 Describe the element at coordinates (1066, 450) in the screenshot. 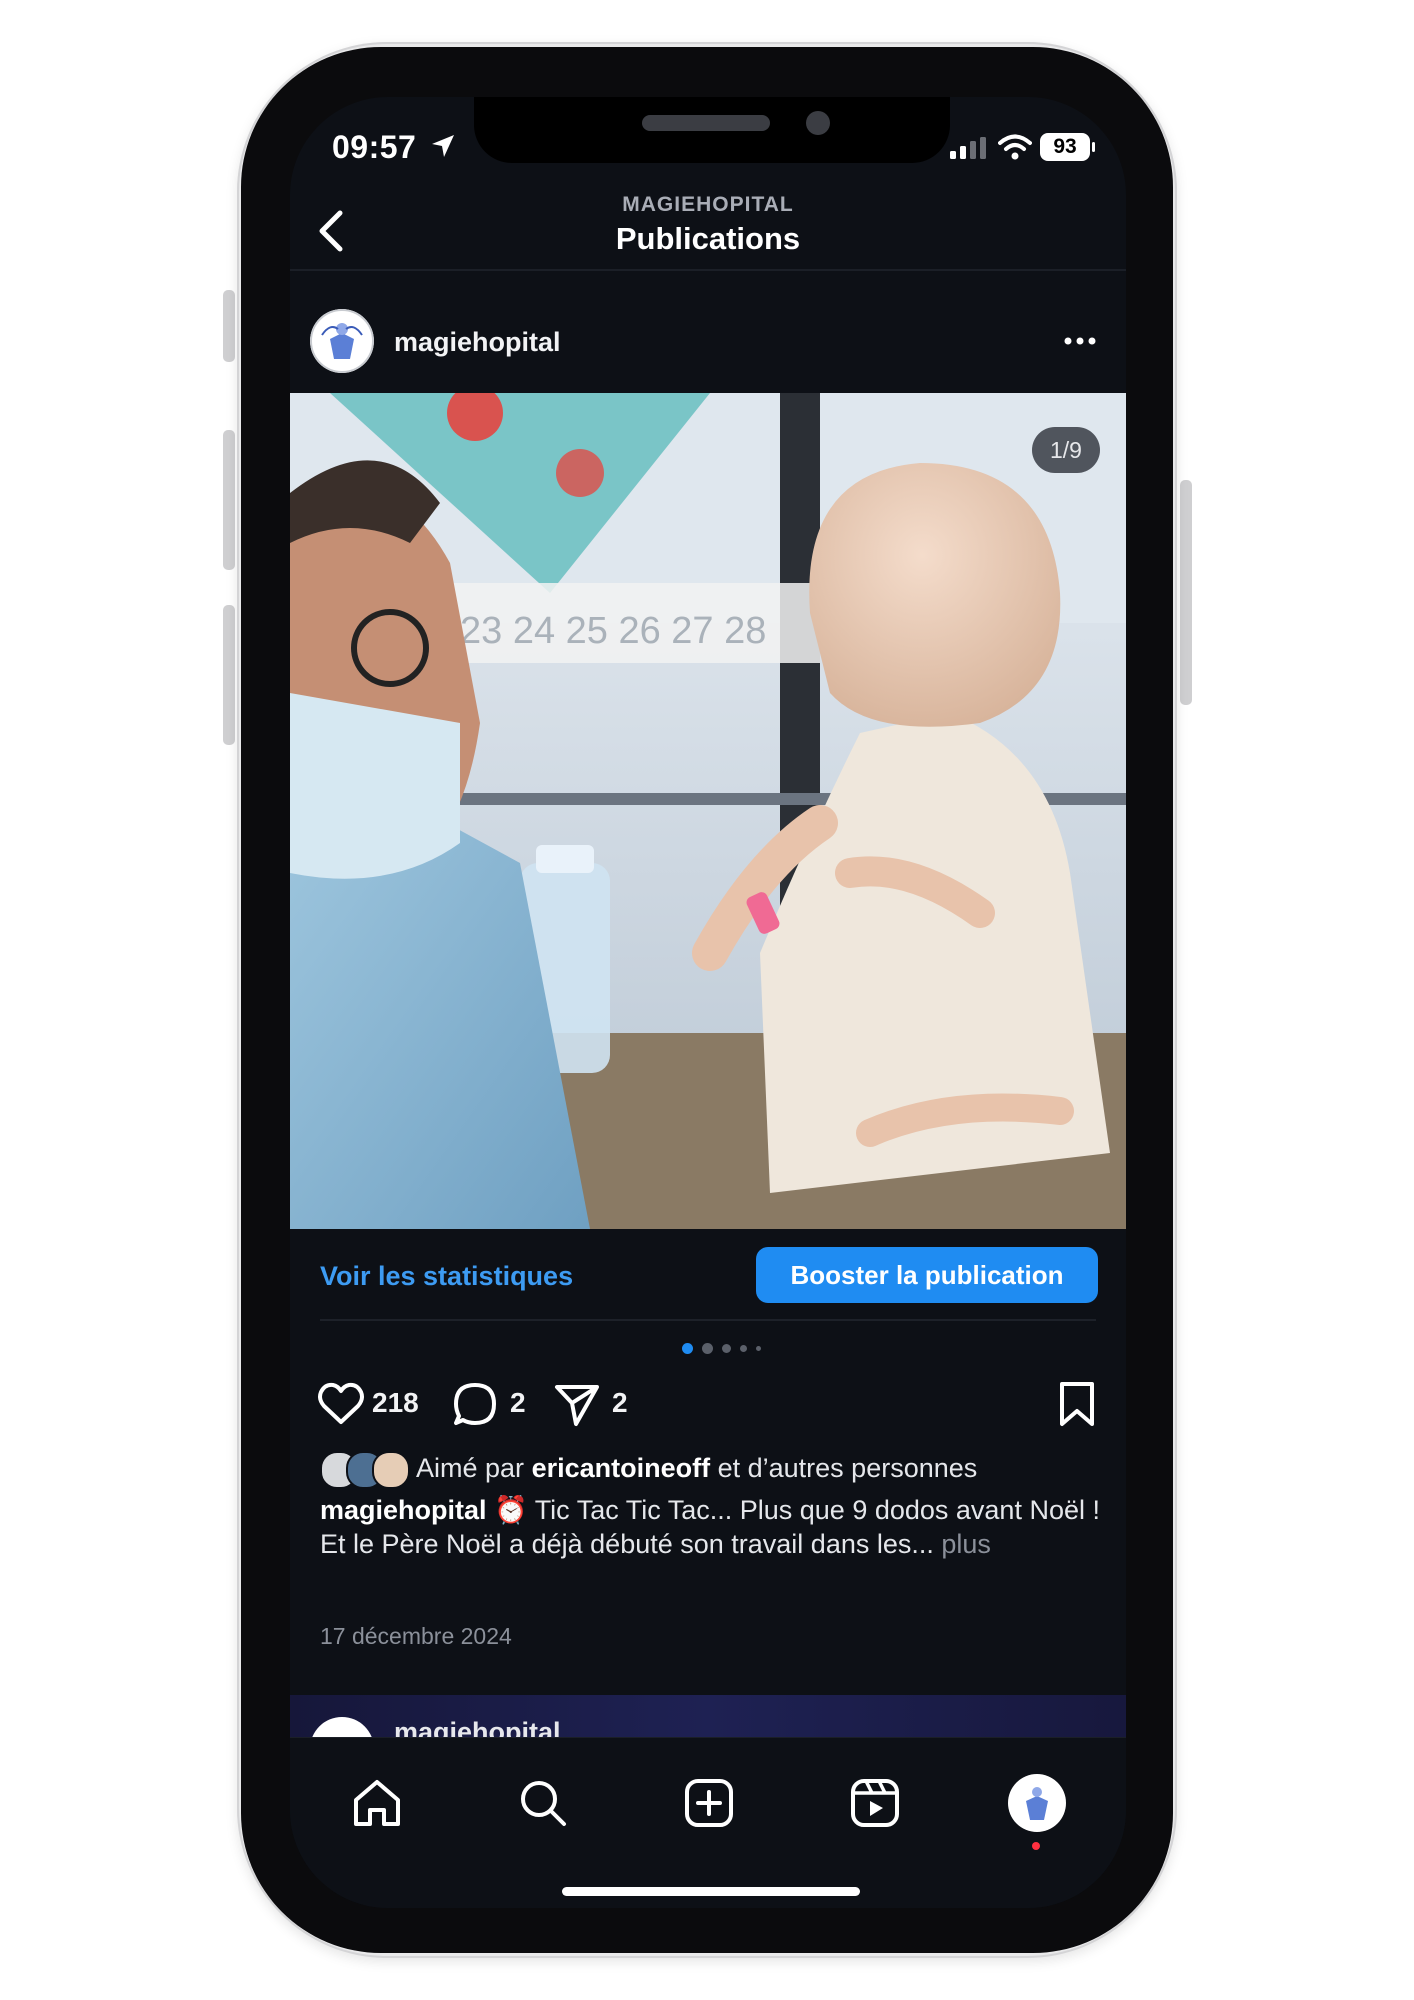

I see `image-counter-badge: 1/9` at that location.